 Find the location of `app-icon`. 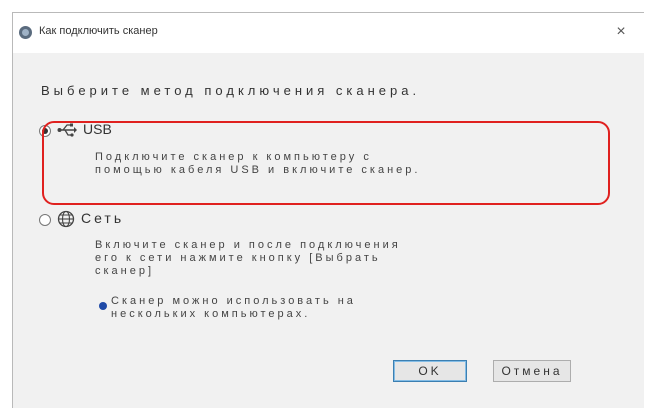

app-icon is located at coordinates (25, 32).